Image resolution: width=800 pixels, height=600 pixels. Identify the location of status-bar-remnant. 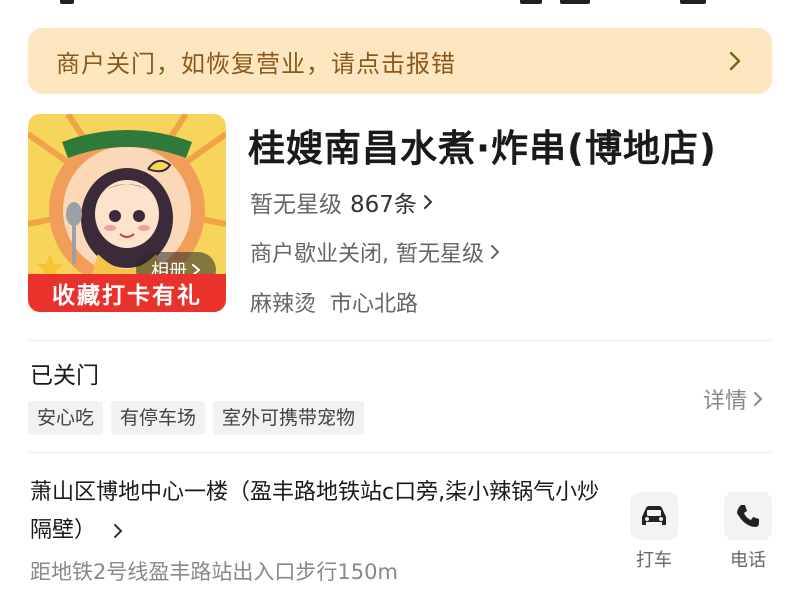
(400, 9).